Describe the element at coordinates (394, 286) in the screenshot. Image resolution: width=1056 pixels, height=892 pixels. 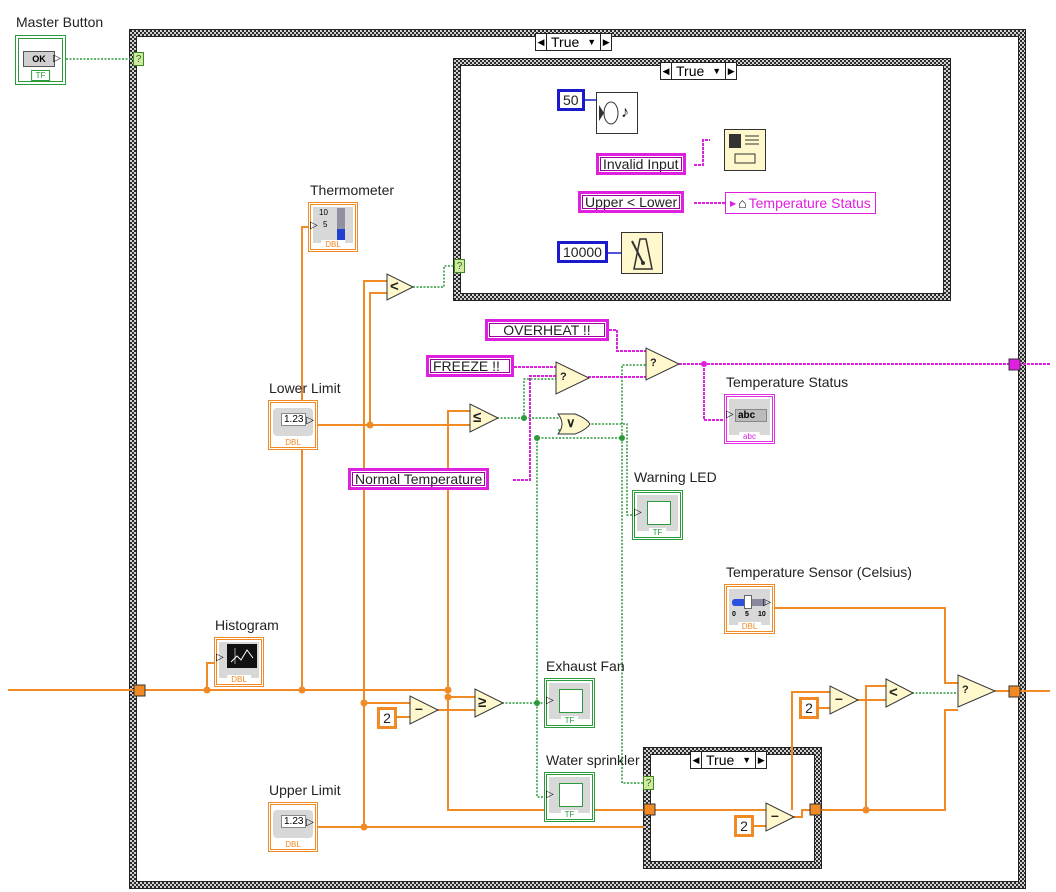
I see `less-than-glyph: <` at that location.